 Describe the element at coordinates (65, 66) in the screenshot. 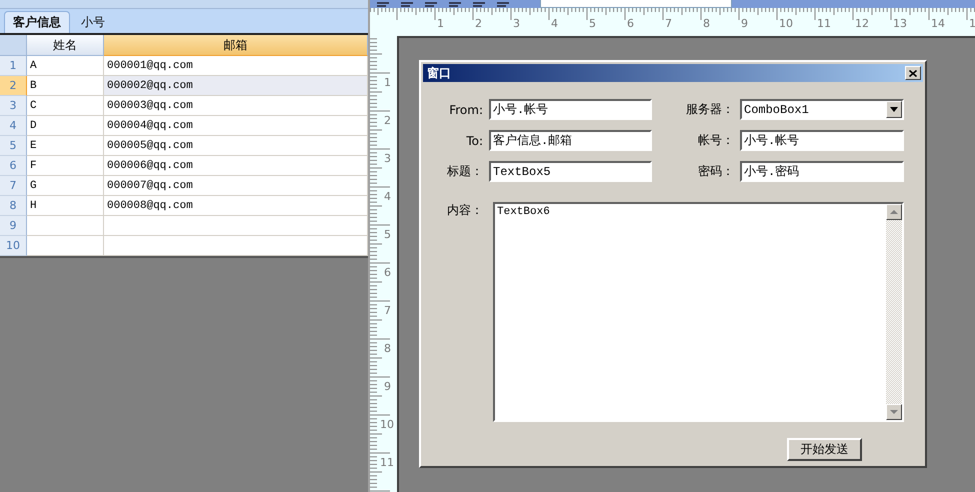

I see `table-cell: A` at that location.